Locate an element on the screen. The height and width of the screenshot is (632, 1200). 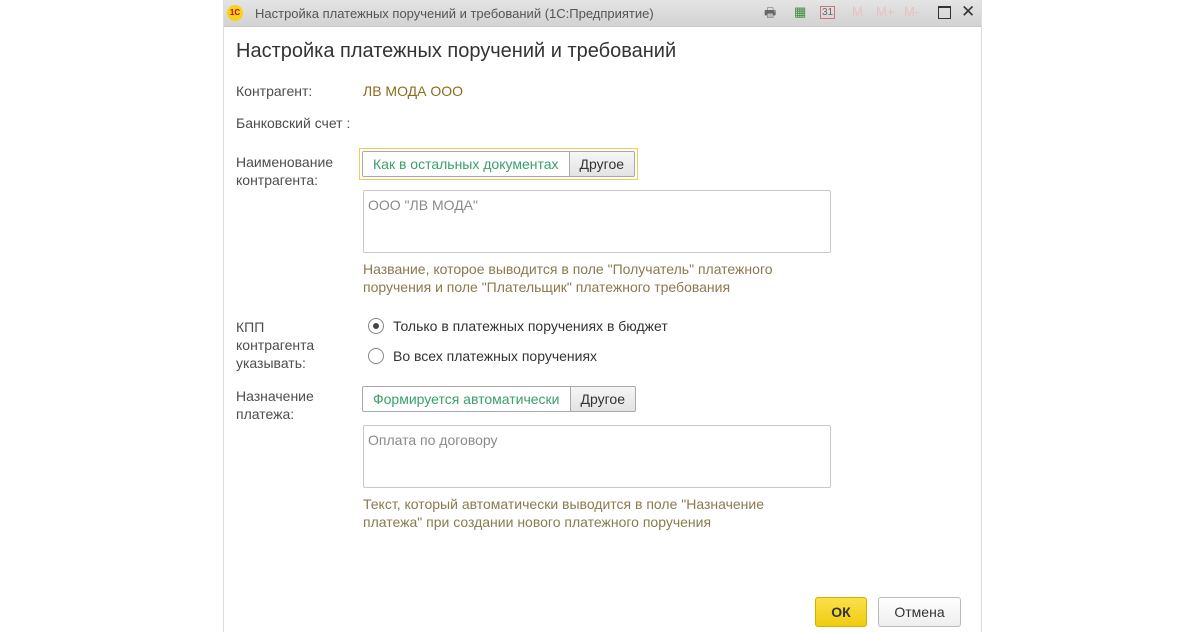
memory-minus-button: M- is located at coordinates (911, 11).